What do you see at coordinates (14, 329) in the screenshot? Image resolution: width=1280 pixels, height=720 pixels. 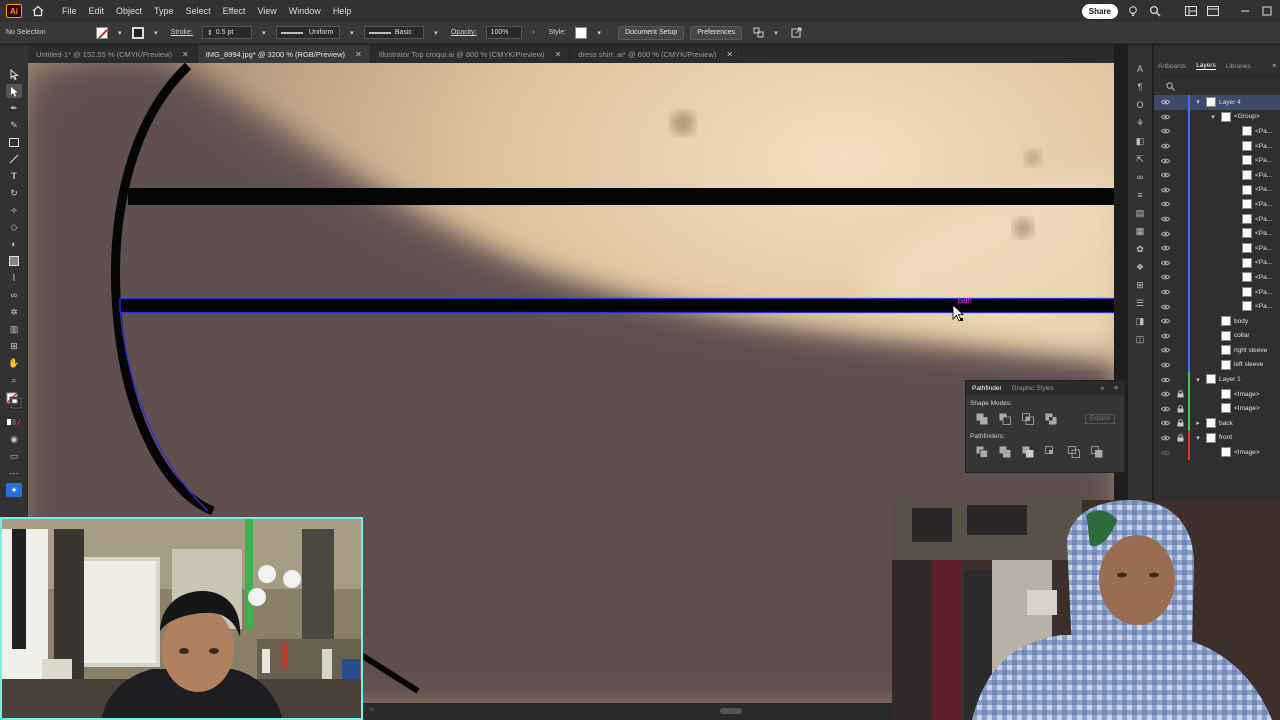 I see `graph-tool-icon: ▥` at bounding box center [14, 329].